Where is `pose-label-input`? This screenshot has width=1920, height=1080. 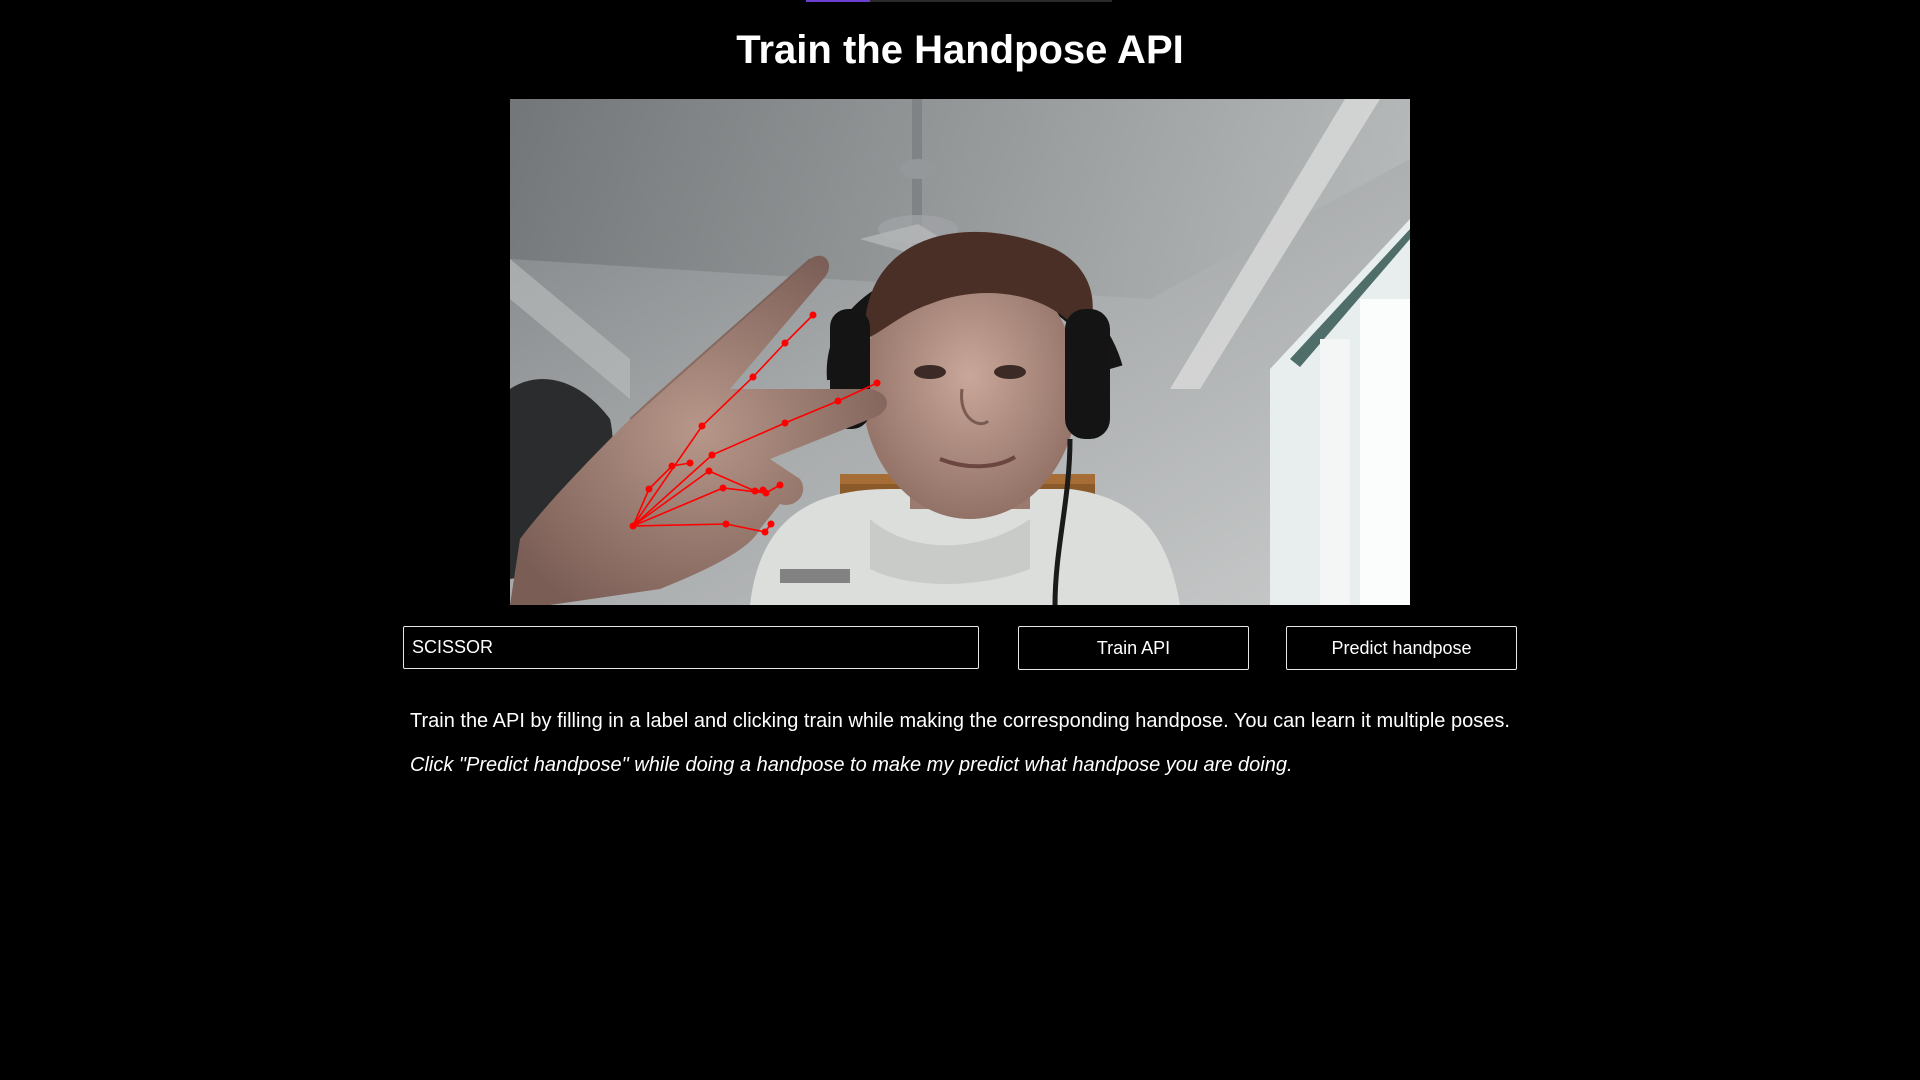
pose-label-input is located at coordinates (691, 647).